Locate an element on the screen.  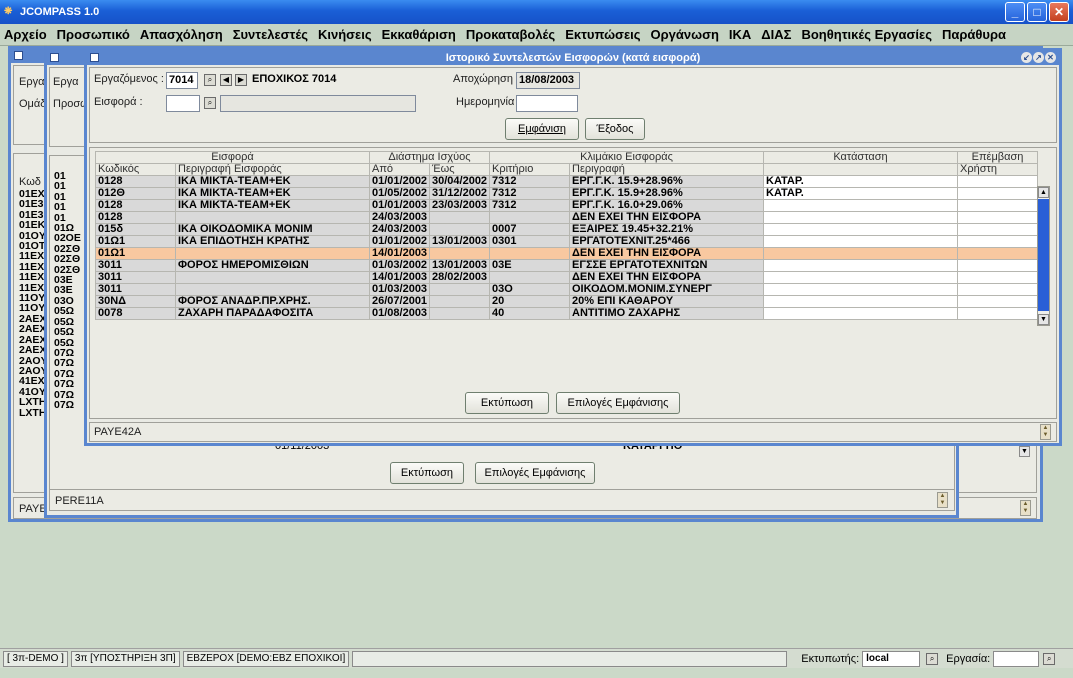
app-title: JCOMPASS 1.0 is located at coordinates (60, 12).